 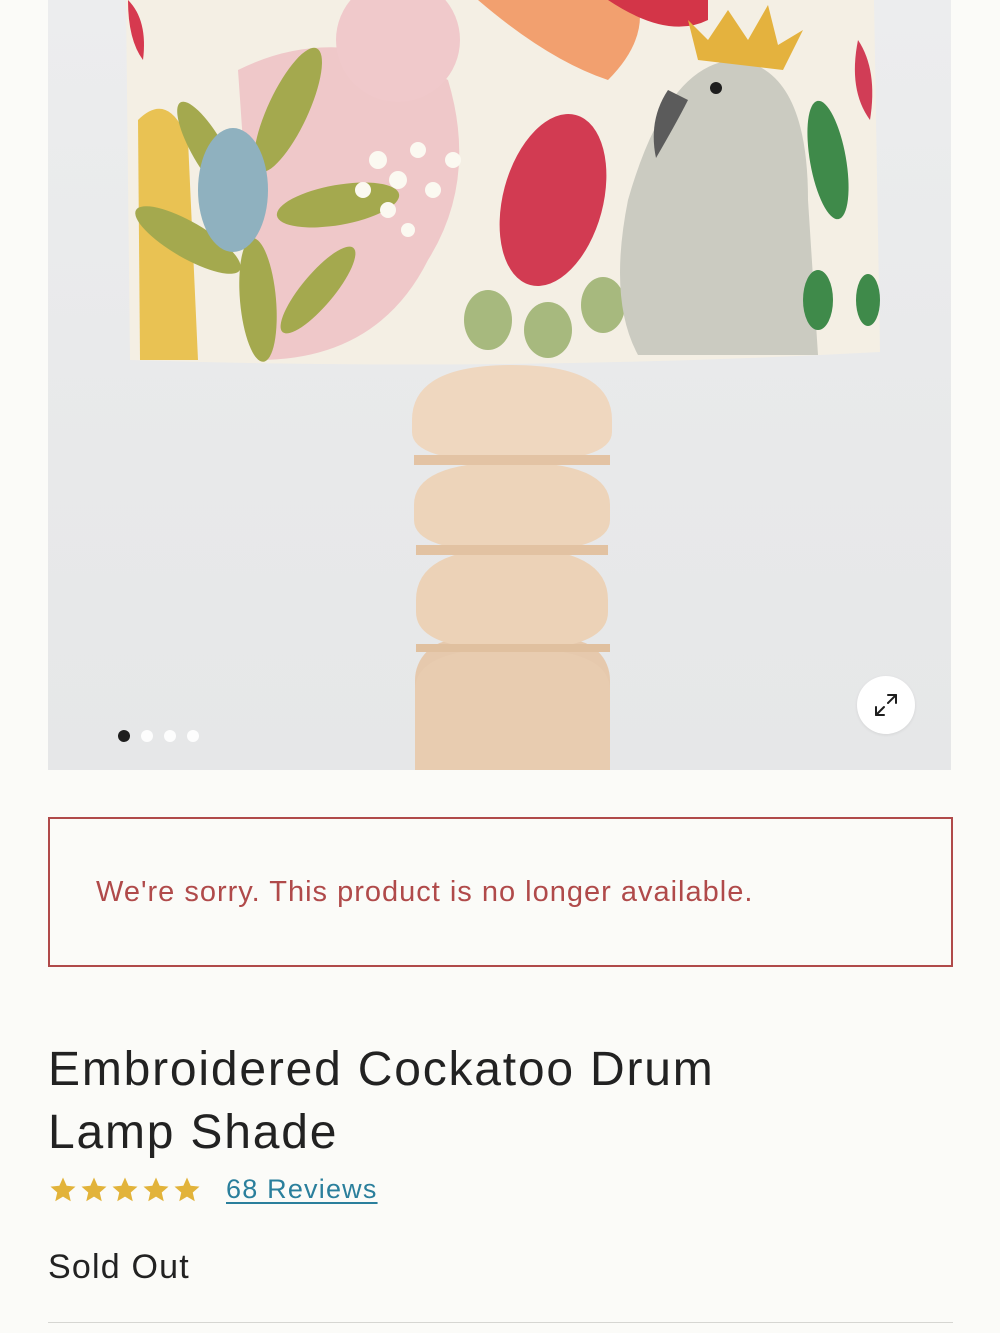 I want to click on star-rating, so click(x=125, y=1190).